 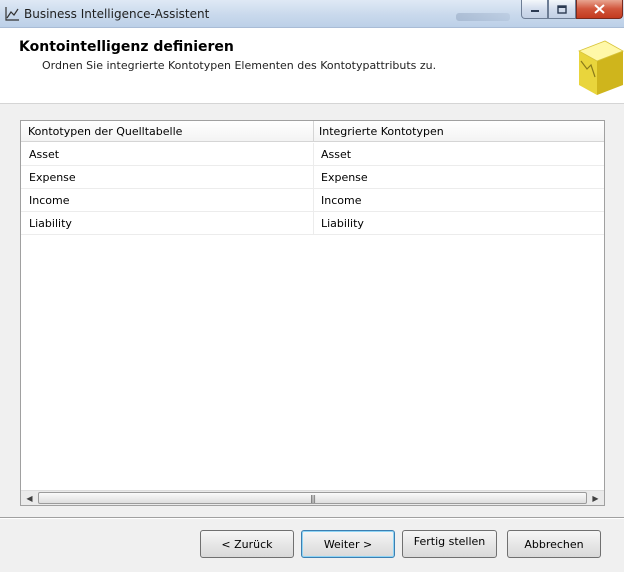 What do you see at coordinates (381, 131) in the screenshot?
I see `column-header-integrated: Integrierte Kontotypen` at bounding box center [381, 131].